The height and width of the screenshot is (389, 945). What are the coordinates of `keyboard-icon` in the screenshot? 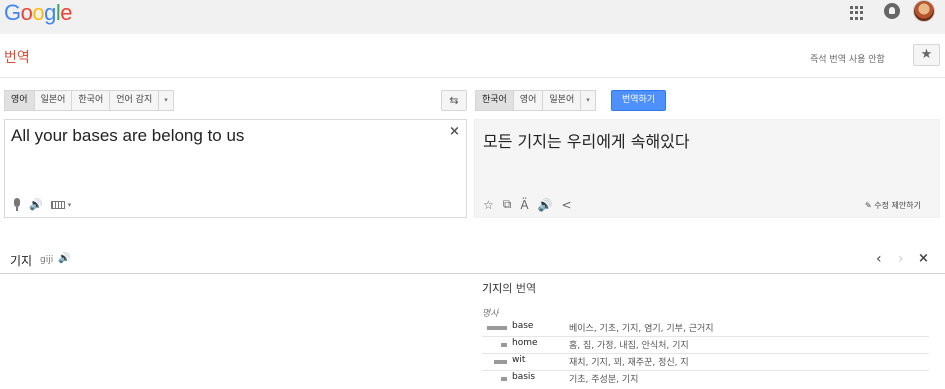 It's located at (57, 204).